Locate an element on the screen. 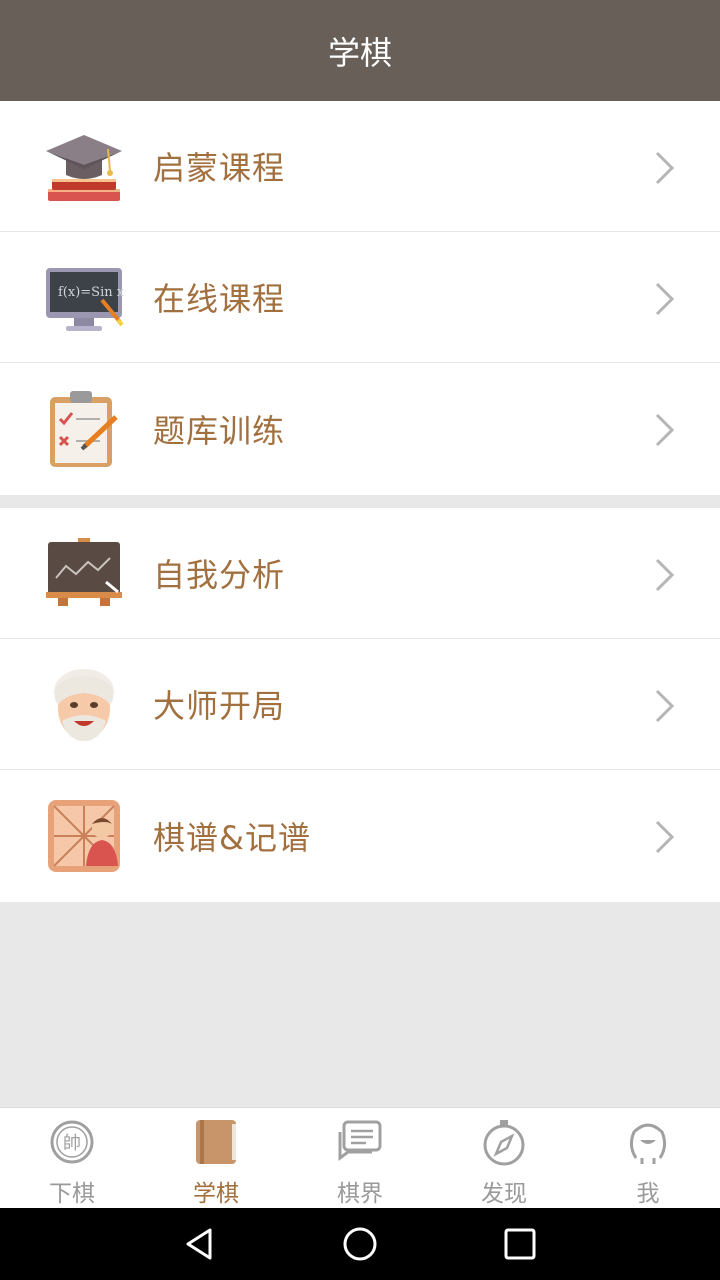 The width and height of the screenshot is (720, 1280). tab-label: 下棋 is located at coordinates (72, 1194).